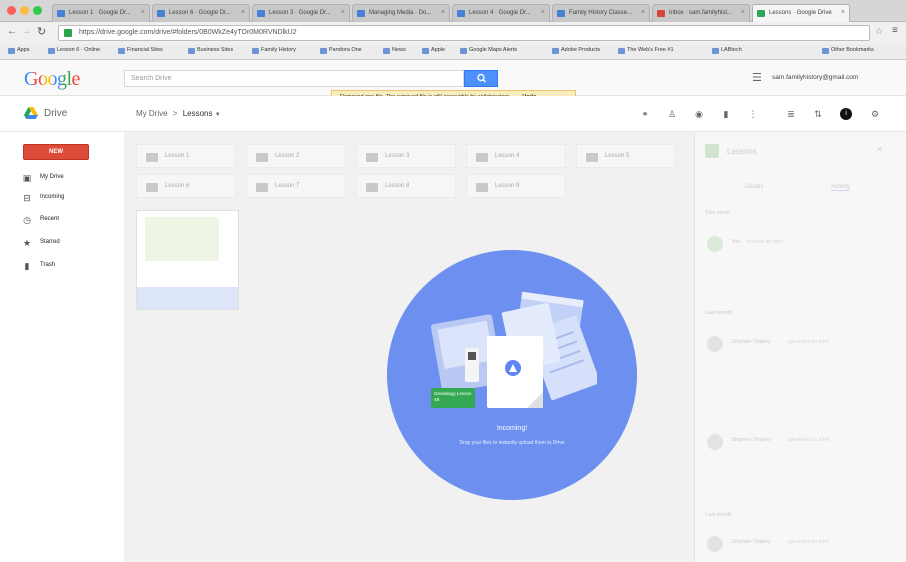 This screenshot has height=562, width=906. What do you see at coordinates (301, 13) in the screenshot?
I see `browser-tab: Lesson 3 · Google Dr... ×` at bounding box center [301, 13].